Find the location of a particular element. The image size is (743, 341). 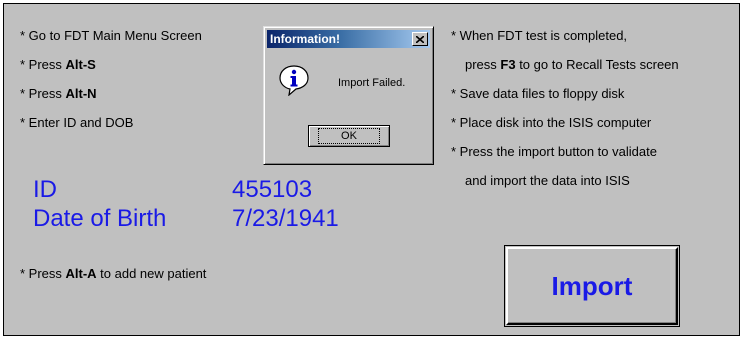

close-button is located at coordinates (420, 39).